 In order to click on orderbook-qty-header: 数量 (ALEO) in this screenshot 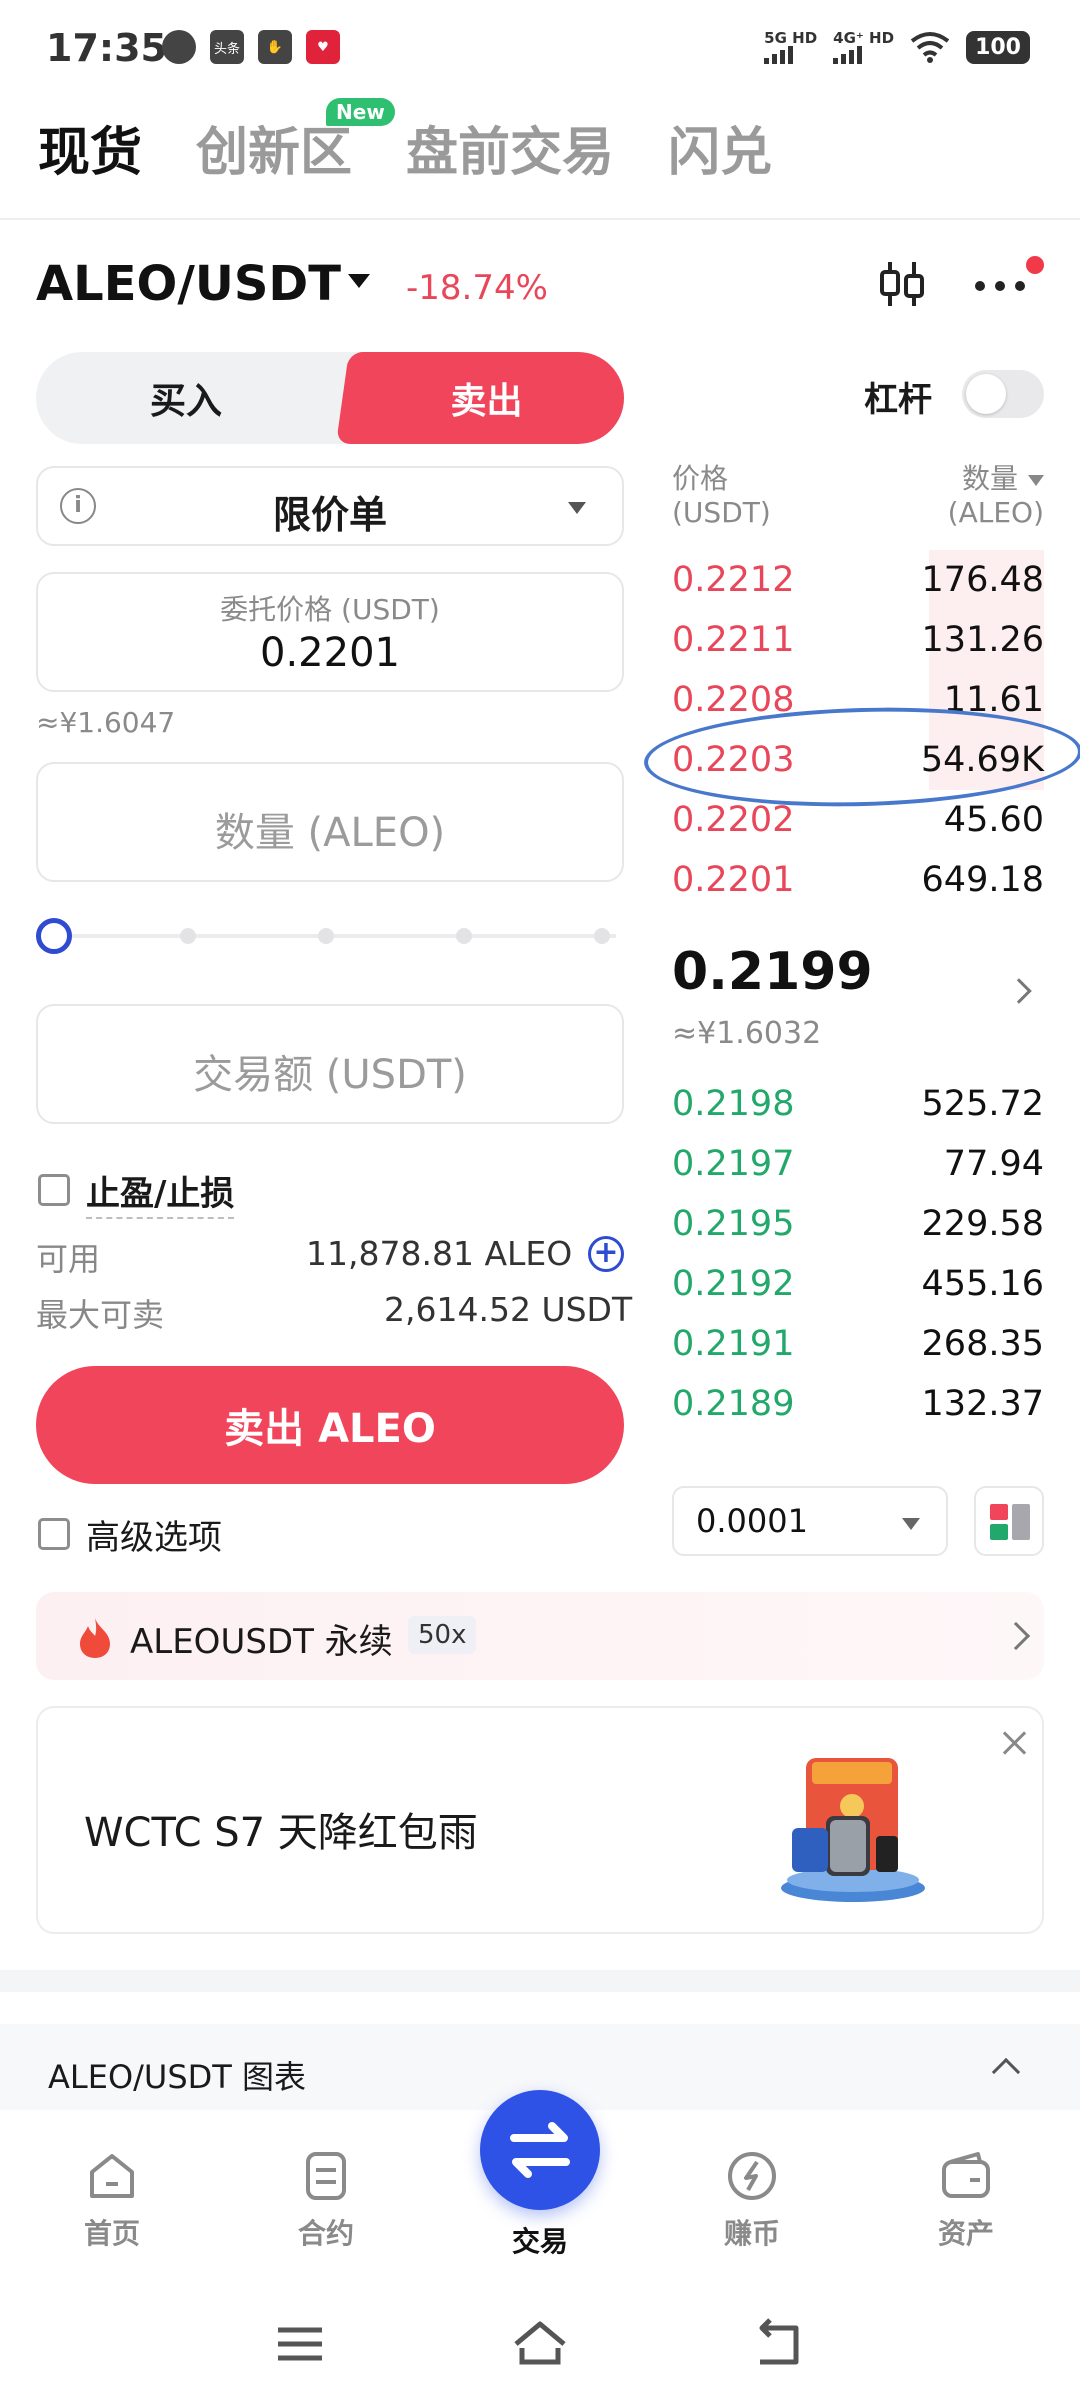, I will do `click(996, 496)`.